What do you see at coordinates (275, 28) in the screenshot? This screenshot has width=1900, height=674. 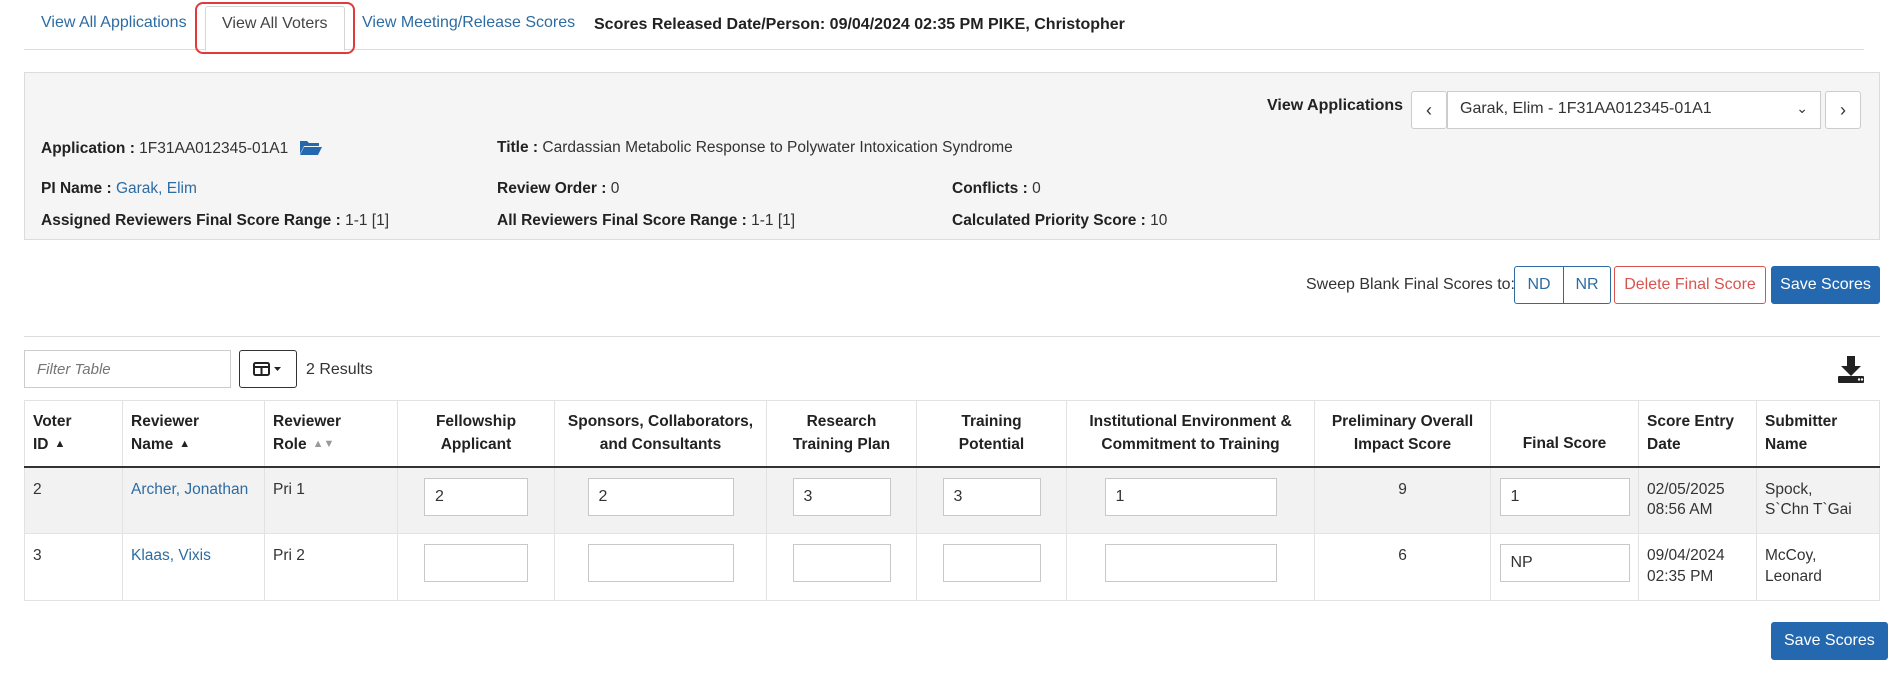 I see `active-tab-highlight` at bounding box center [275, 28].